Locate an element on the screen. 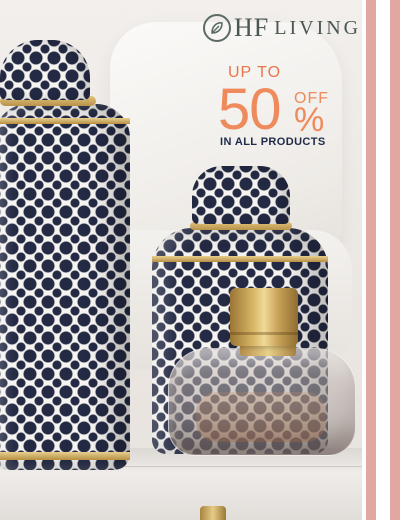  decorative-stripe-left is located at coordinates (371, 260).